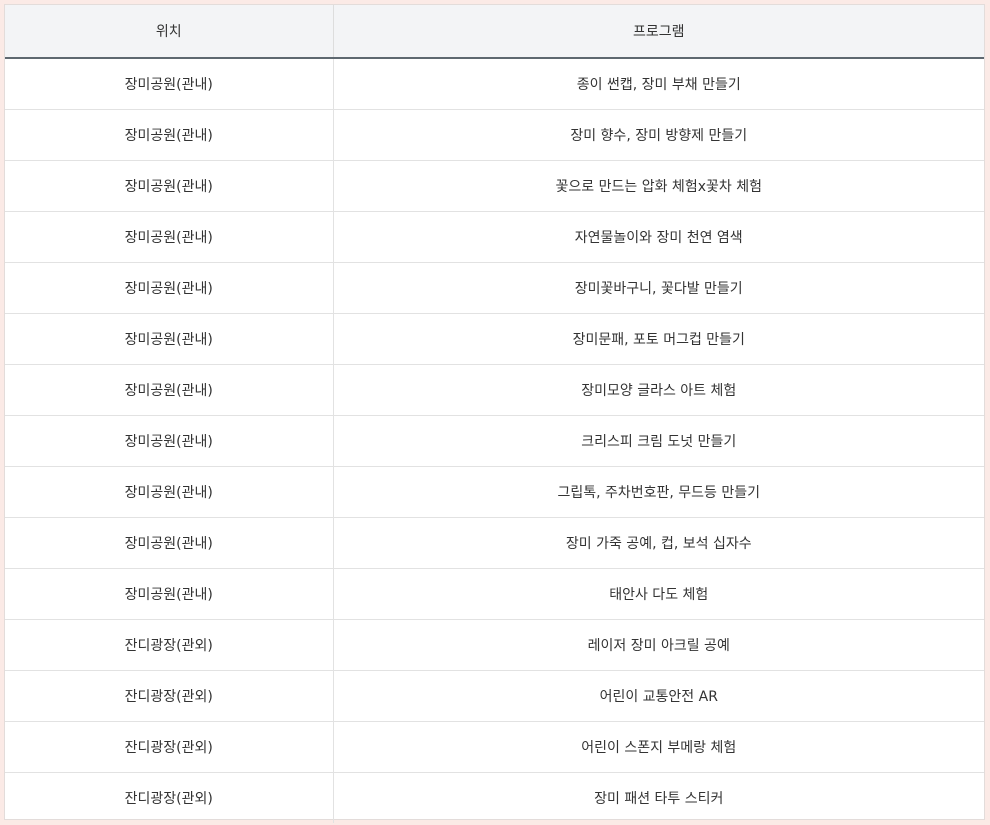 Image resolution: width=990 pixels, height=825 pixels. I want to click on table-row: 장미공원(관내) 자연물놀이와 장미 천연 염색, so click(494, 237).